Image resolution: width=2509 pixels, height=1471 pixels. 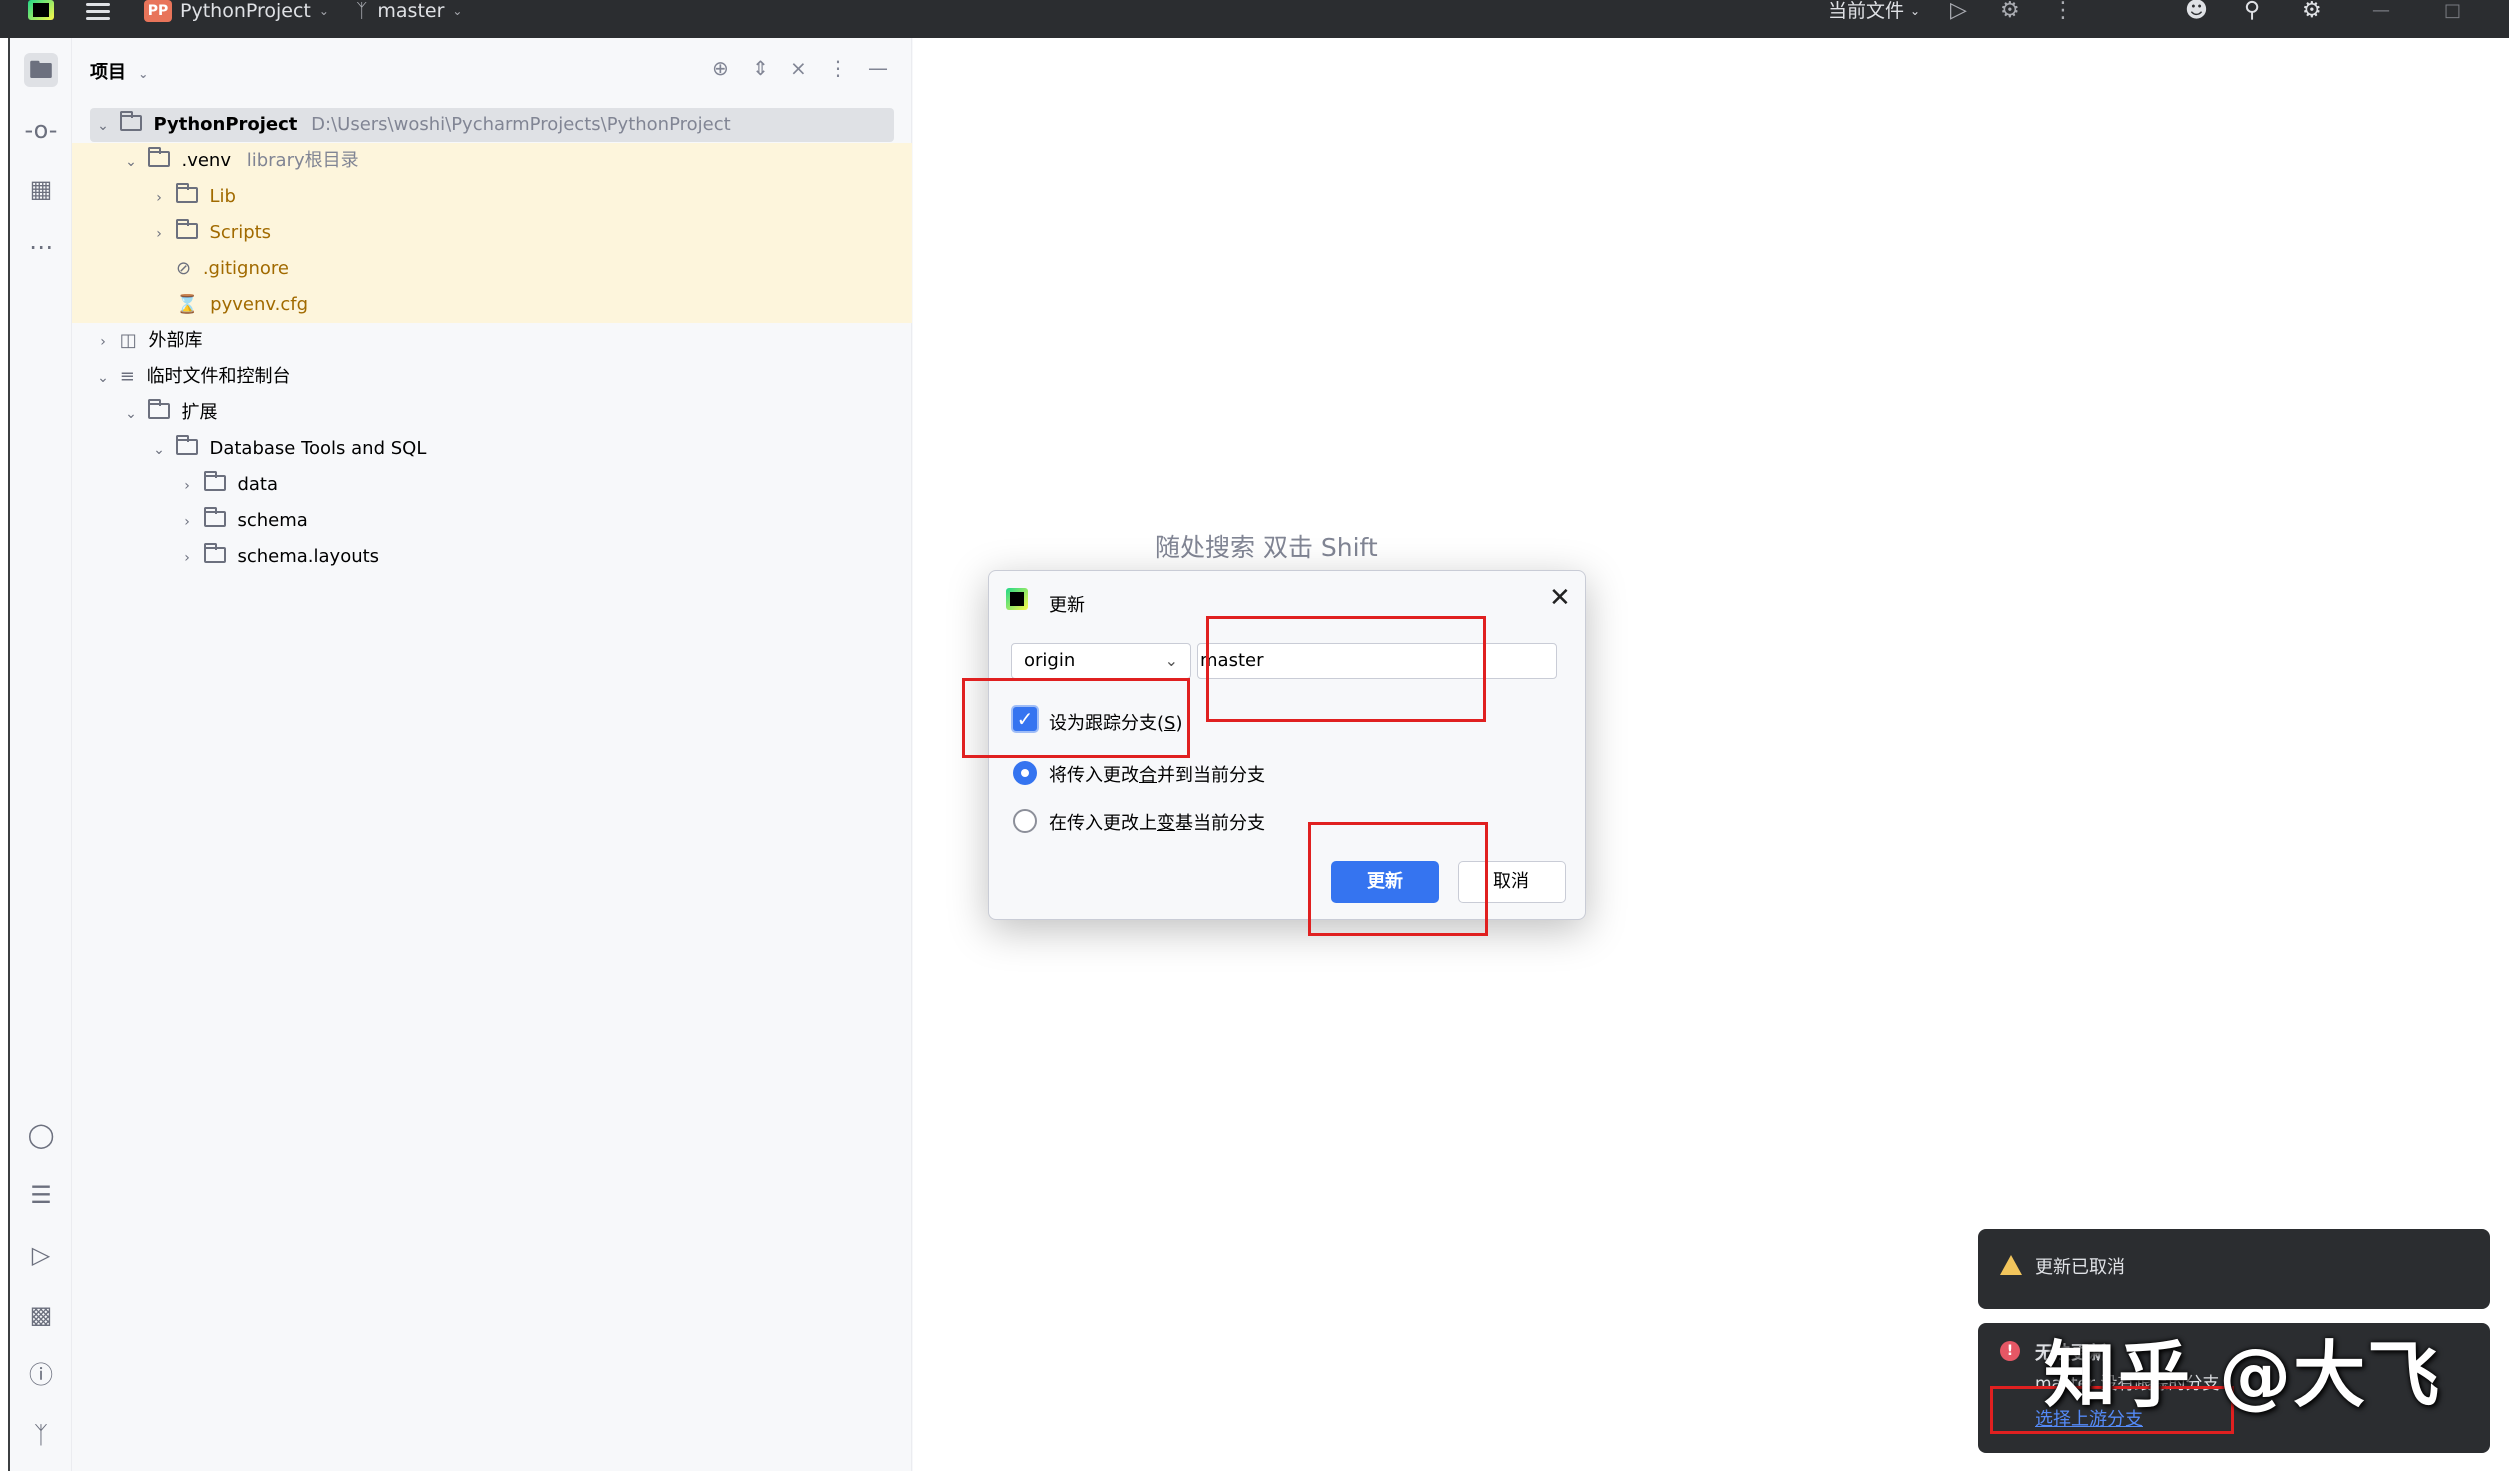 What do you see at coordinates (41, 1195) in the screenshot?
I see `python-packages-icon: ☰` at bounding box center [41, 1195].